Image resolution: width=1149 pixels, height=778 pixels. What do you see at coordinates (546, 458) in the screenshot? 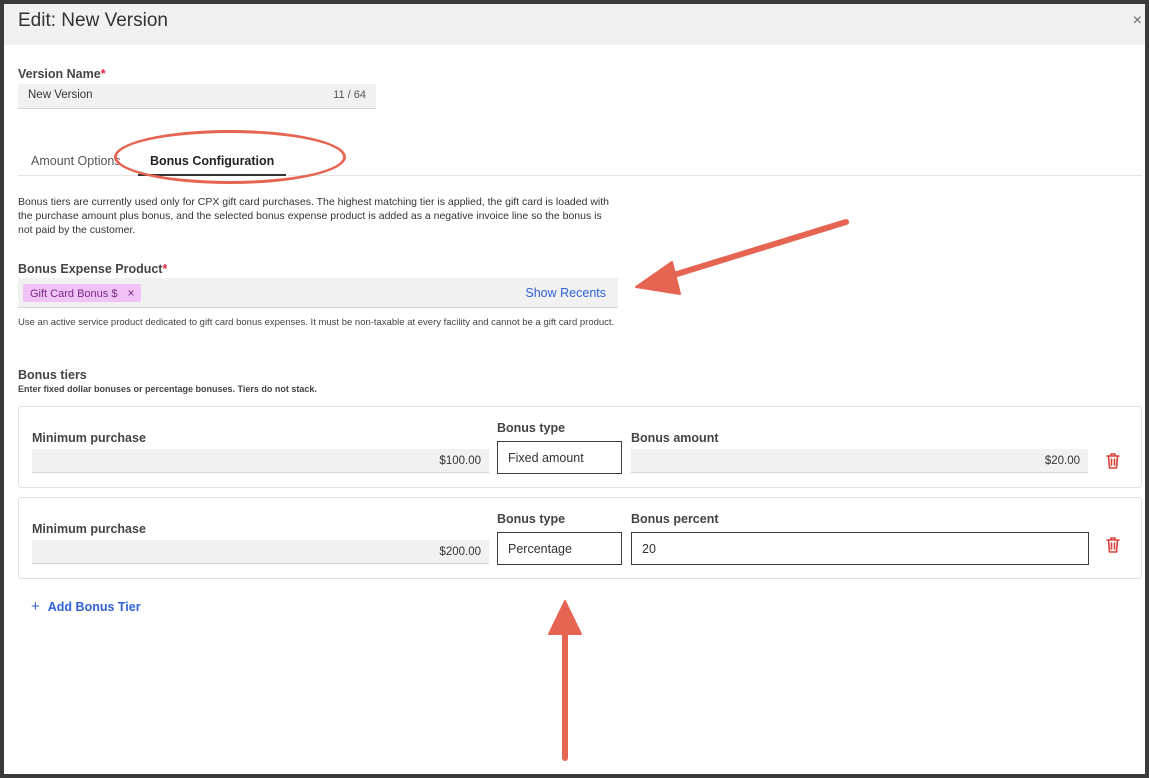
I see `bonus-type-value: Fixed amount` at bounding box center [546, 458].